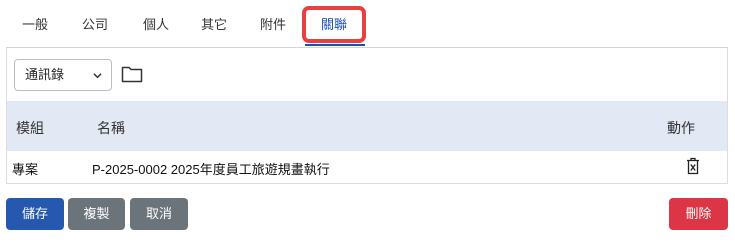  Describe the element at coordinates (97, 76) in the screenshot. I see `chevron-down-icon` at that location.